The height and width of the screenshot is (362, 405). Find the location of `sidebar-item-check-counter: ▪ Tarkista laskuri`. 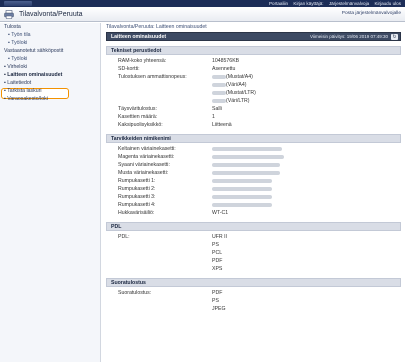

sidebar-item-check-counter: ▪ Tarkista laskuri is located at coordinates (50, 91).